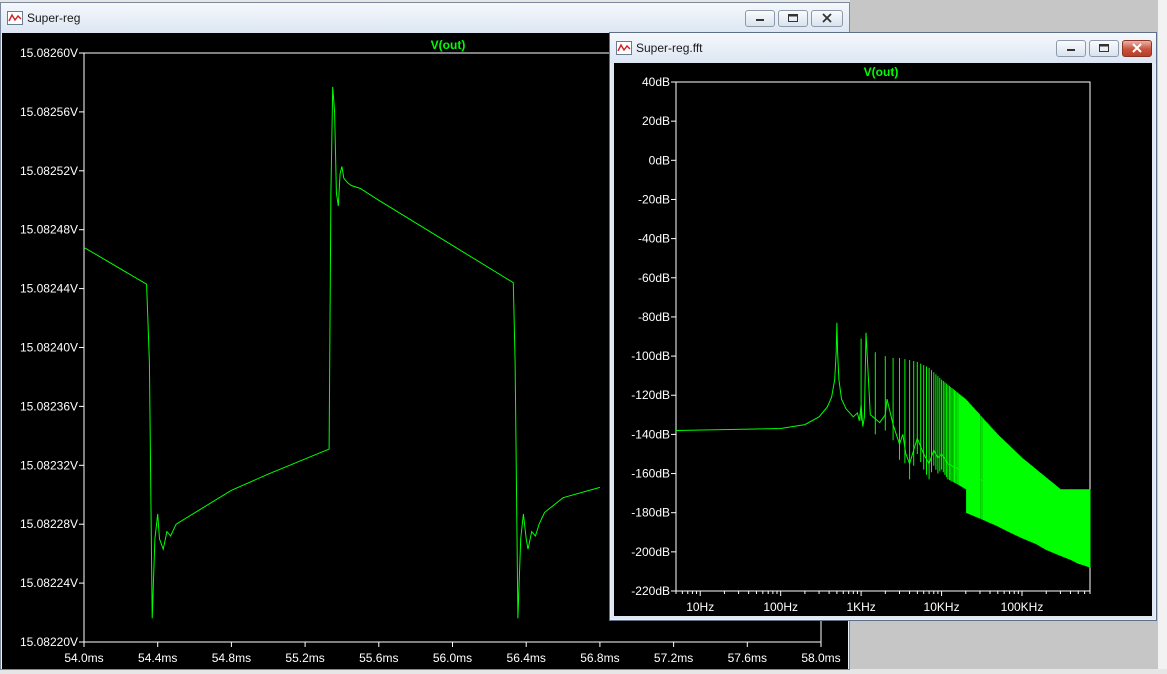  I want to click on fft-x-tick-label: 10KHz, so click(942, 607).